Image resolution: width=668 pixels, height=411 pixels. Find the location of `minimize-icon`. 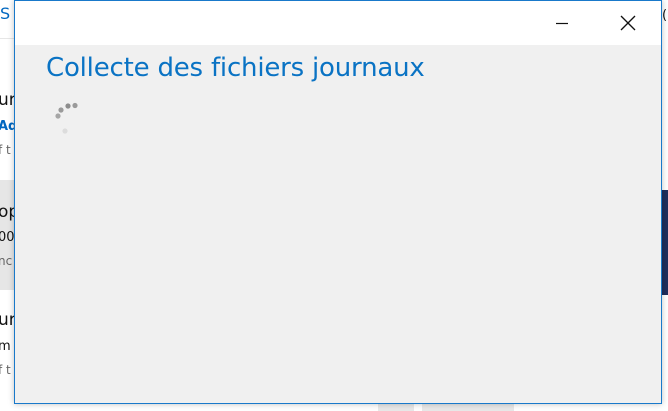

minimize-icon is located at coordinates (562, 23).